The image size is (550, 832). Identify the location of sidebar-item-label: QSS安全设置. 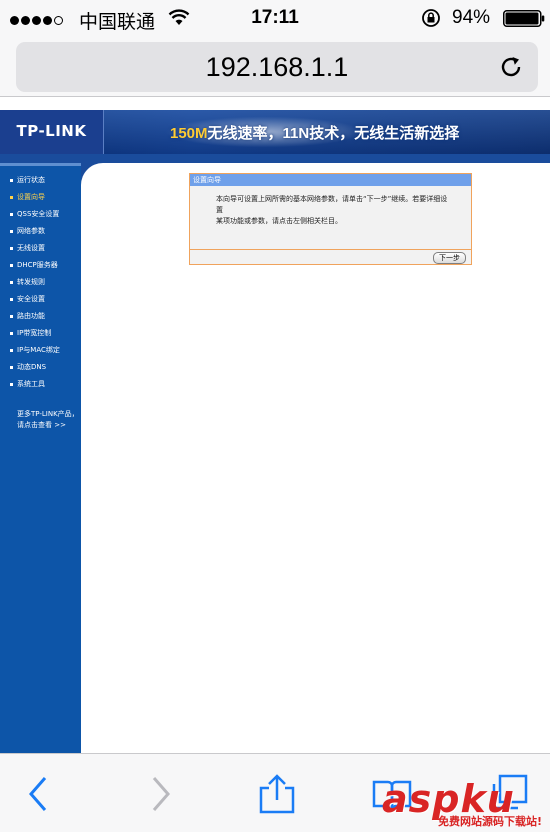
(38, 214).